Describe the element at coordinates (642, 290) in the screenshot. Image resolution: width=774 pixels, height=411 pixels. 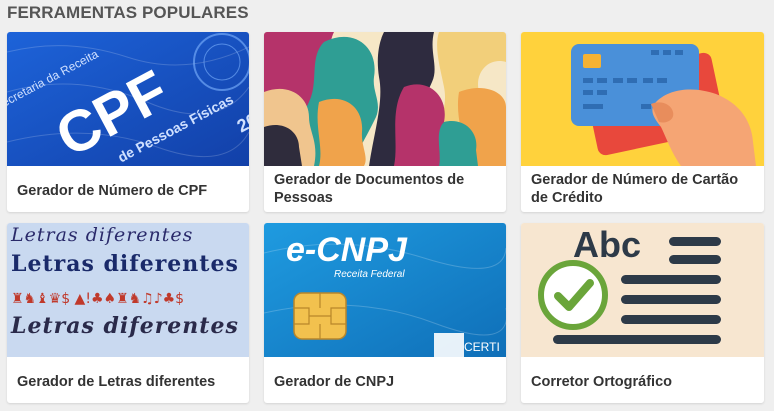
I see `spellcheck-image: Abc` at that location.